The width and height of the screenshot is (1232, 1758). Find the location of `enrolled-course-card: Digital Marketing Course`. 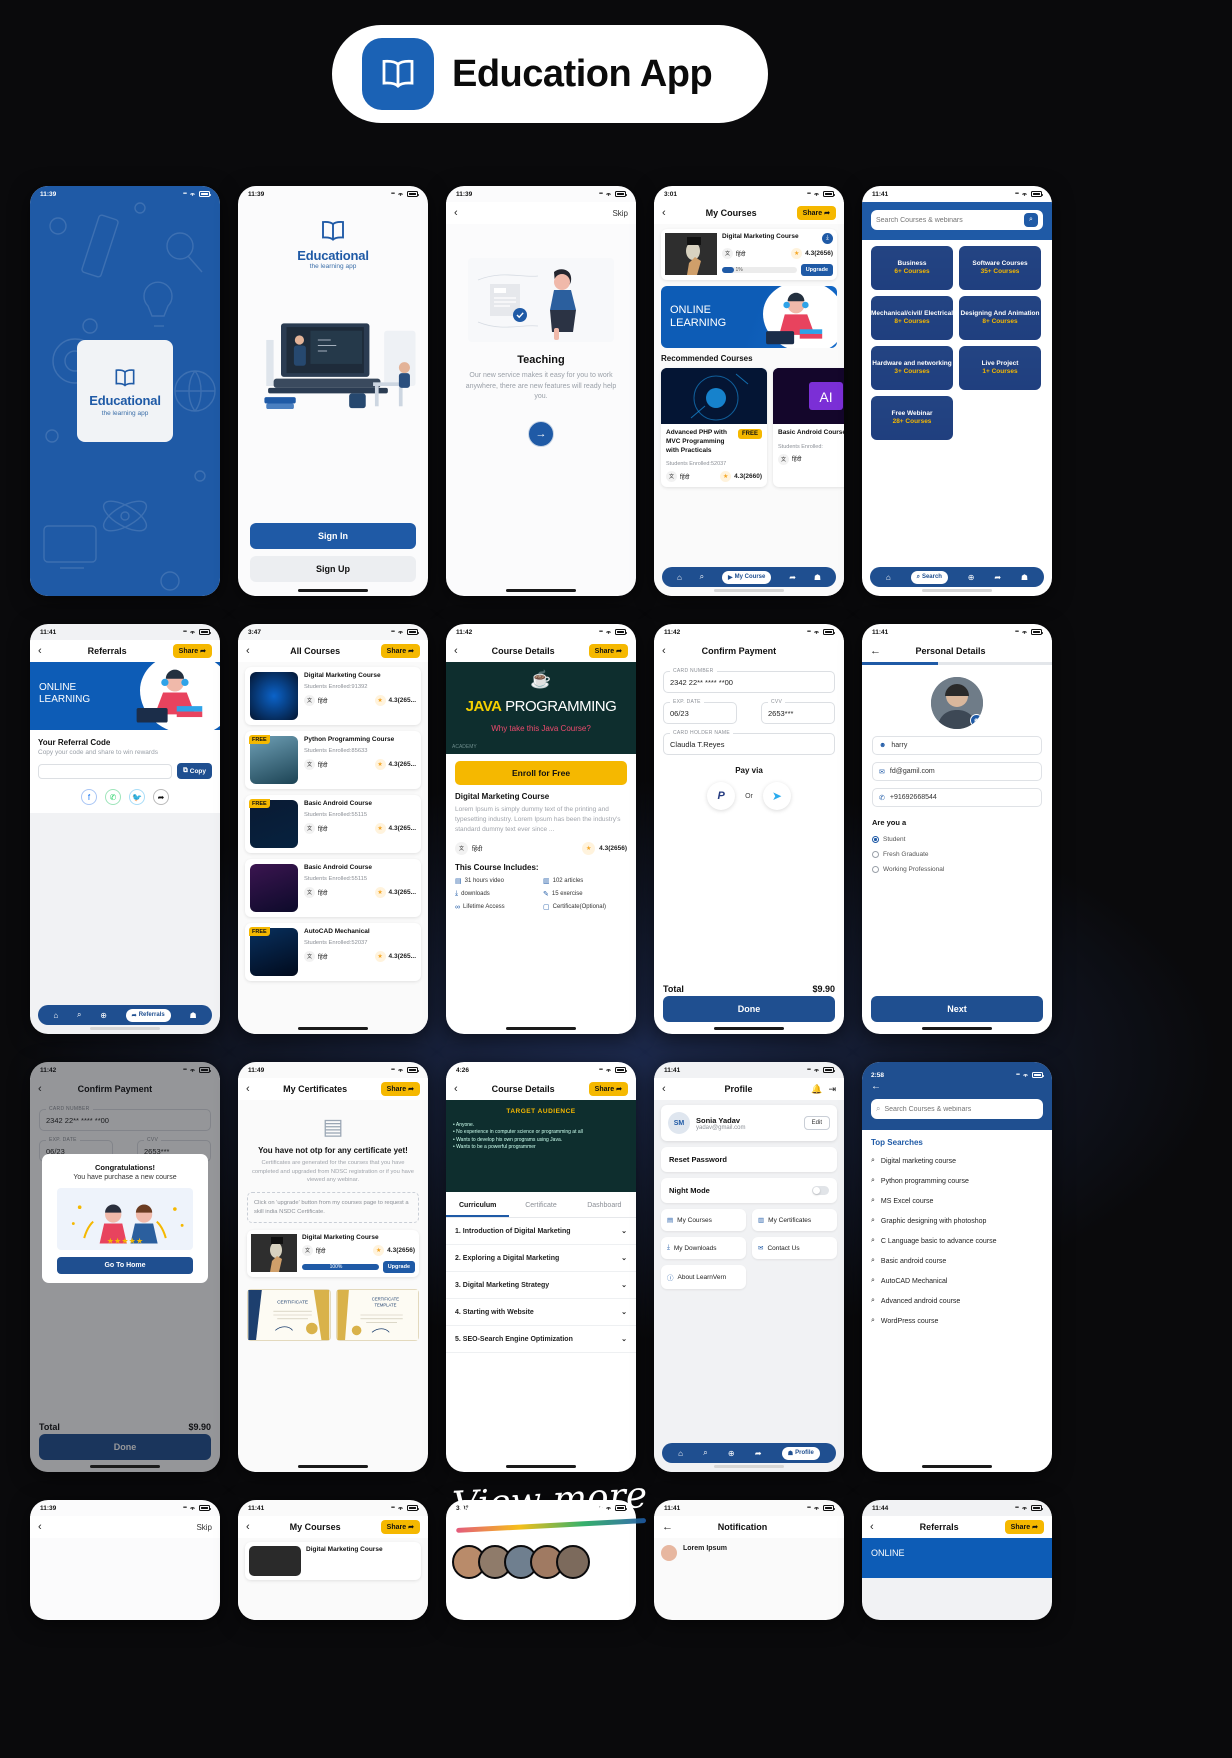

enrolled-course-card: Digital Marketing Course is located at coordinates (333, 1561).